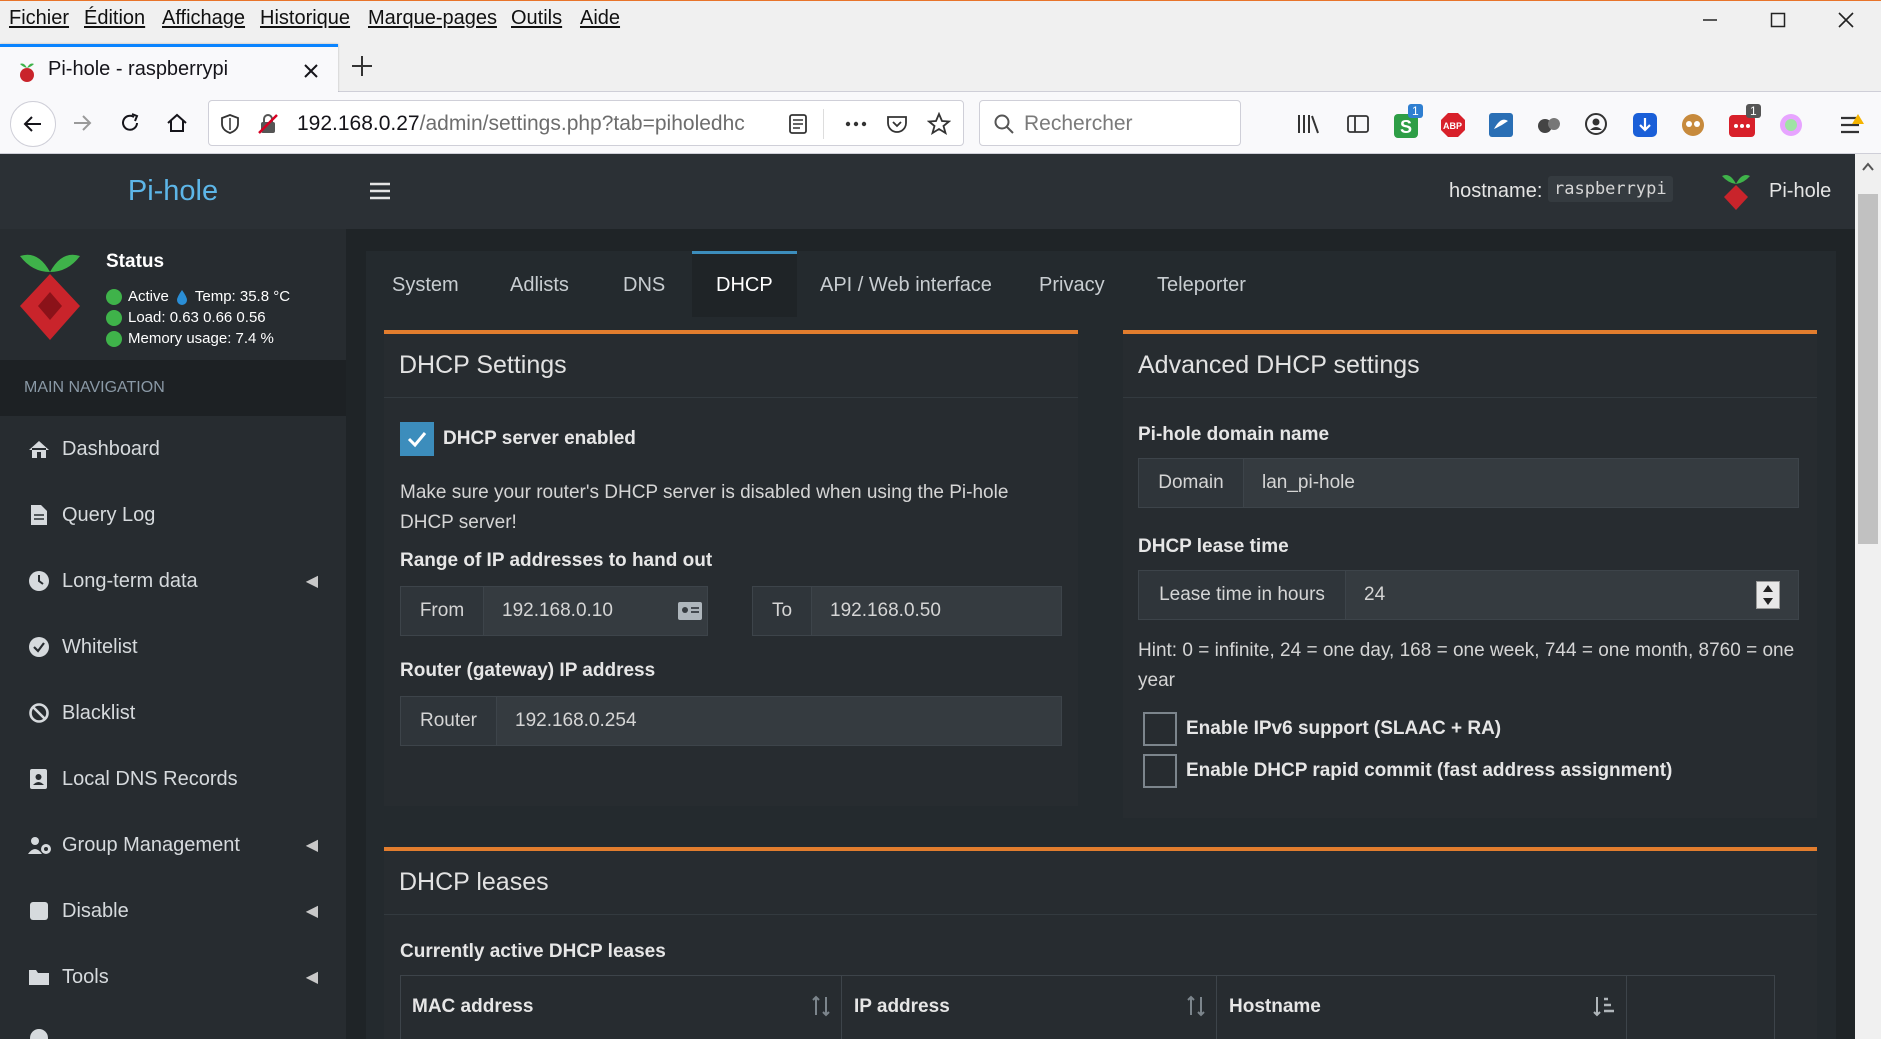 The image size is (1881, 1039). What do you see at coordinates (362, 66) in the screenshot?
I see `new-tab-icon` at bounding box center [362, 66].